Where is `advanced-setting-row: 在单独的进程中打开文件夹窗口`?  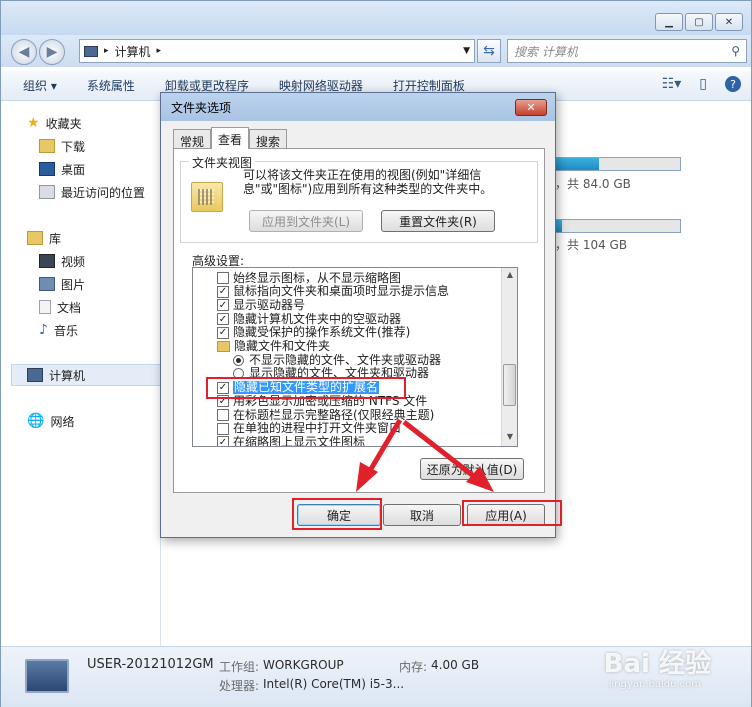
advanced-setting-row: 在单独的进程中打开文件夹窗口 is located at coordinates (349, 429).